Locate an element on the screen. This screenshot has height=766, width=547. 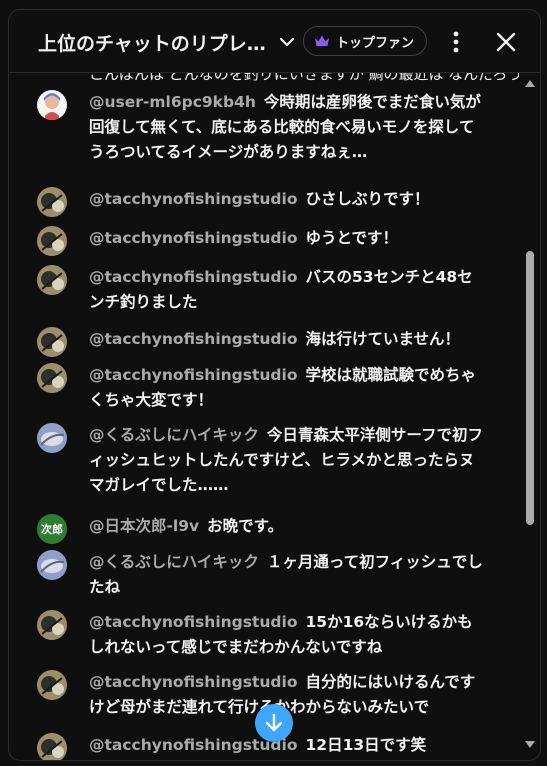
chat-text: ひさしぶりです！ is located at coordinates (367, 199).